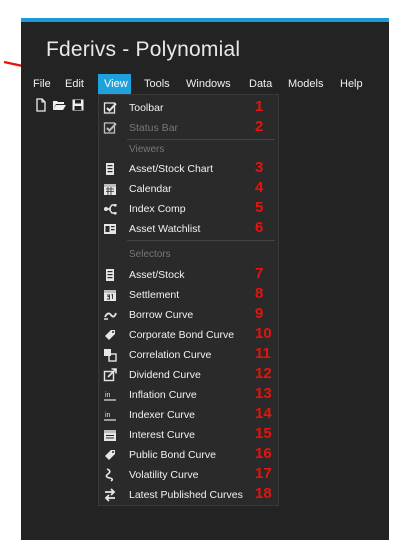  I want to click on menu-item-settlement: Settlement, so click(189, 295).